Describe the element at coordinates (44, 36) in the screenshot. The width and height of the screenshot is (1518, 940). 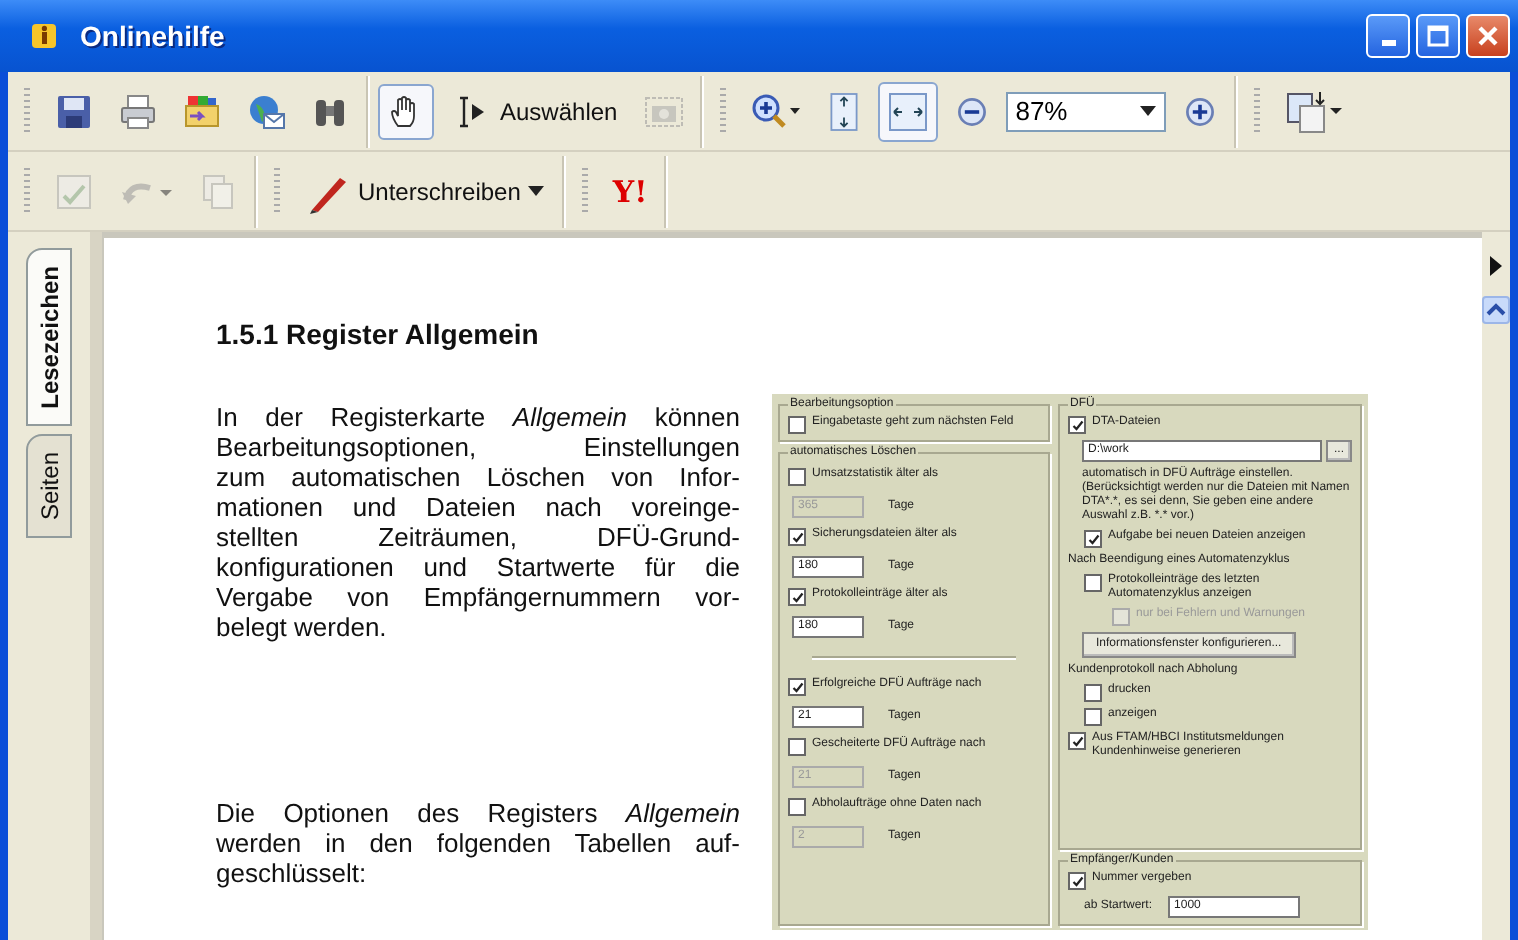
I see `app-icon` at that location.